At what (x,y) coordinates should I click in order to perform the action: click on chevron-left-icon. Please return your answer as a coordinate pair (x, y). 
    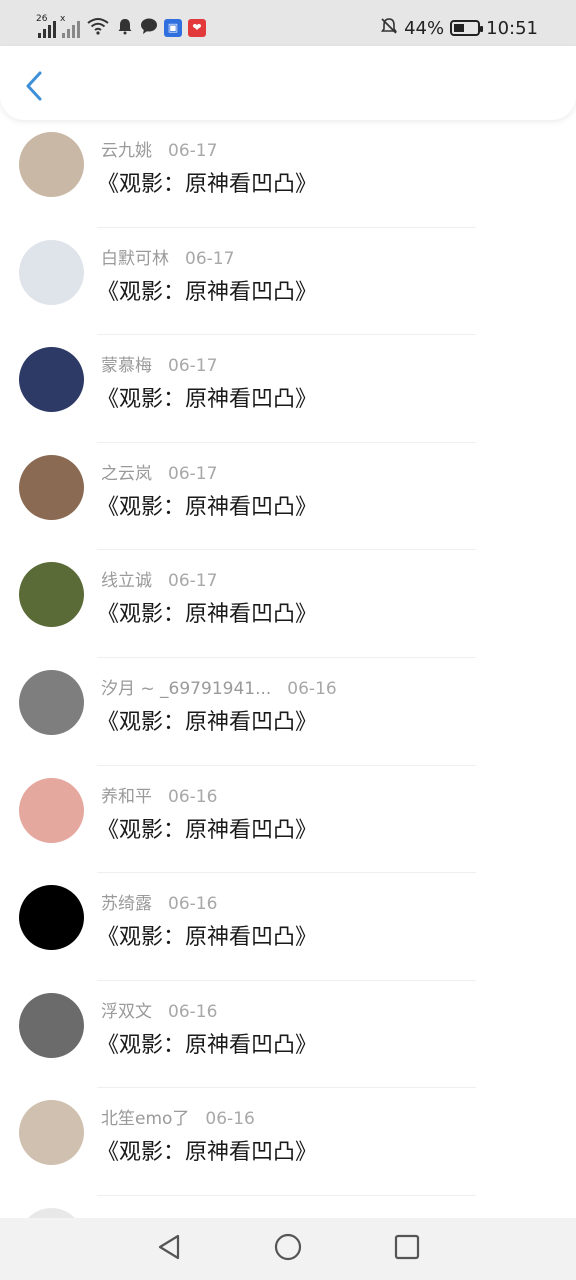
    Looking at the image, I should click on (34, 86).